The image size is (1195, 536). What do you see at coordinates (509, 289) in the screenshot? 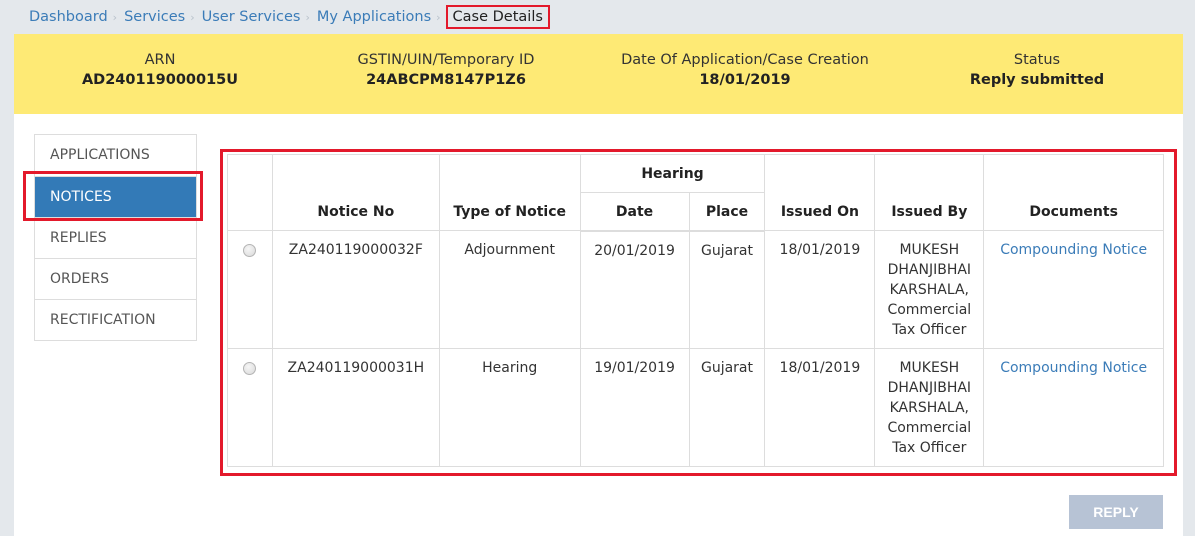
I see `cell-type: Adjournment` at bounding box center [509, 289].